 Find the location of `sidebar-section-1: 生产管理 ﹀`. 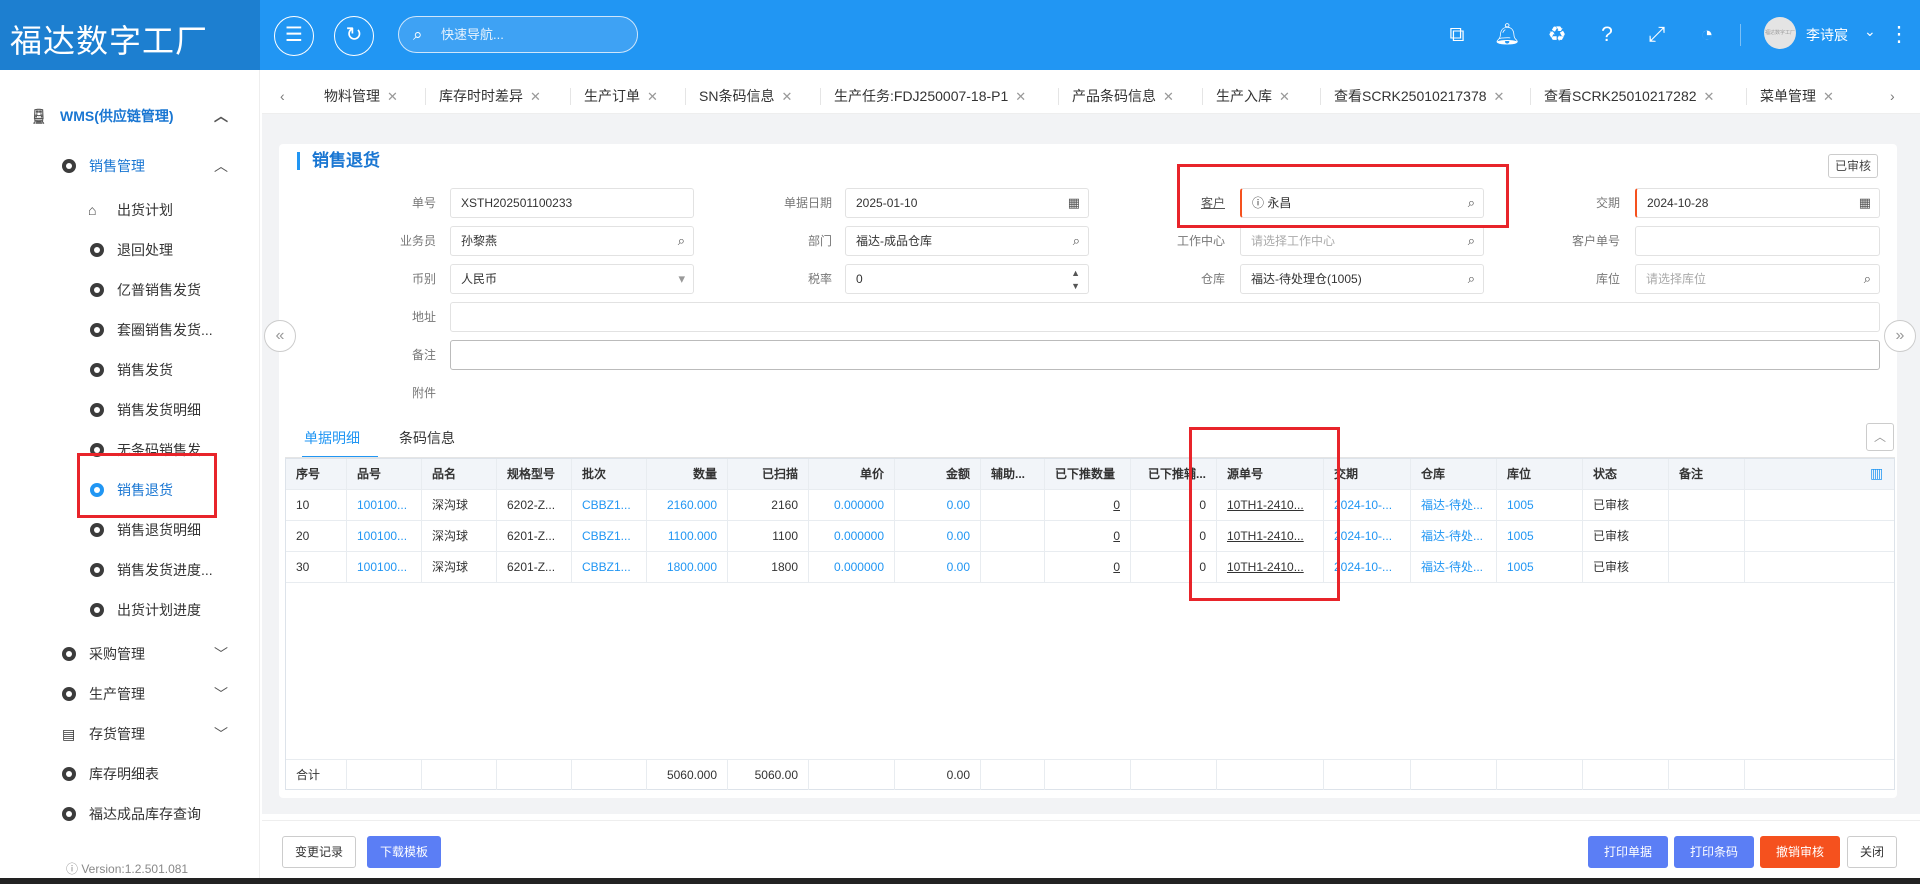

sidebar-section-1: 生产管理 ﹀ is located at coordinates (130, 694).